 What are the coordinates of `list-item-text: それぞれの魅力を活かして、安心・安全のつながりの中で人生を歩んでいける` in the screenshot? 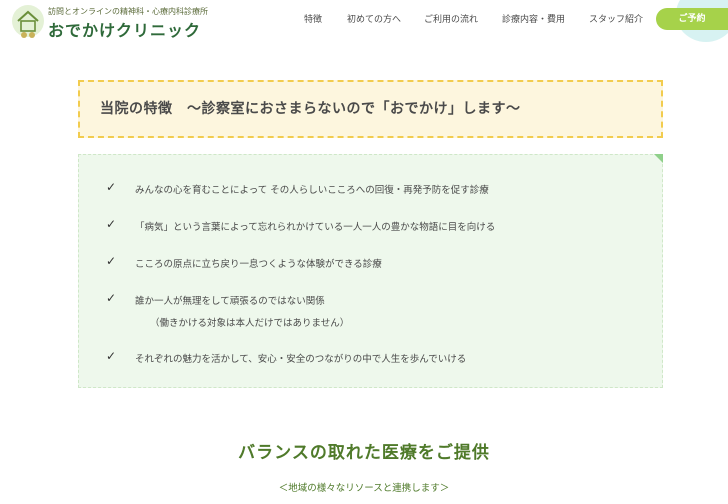 It's located at (301, 359).